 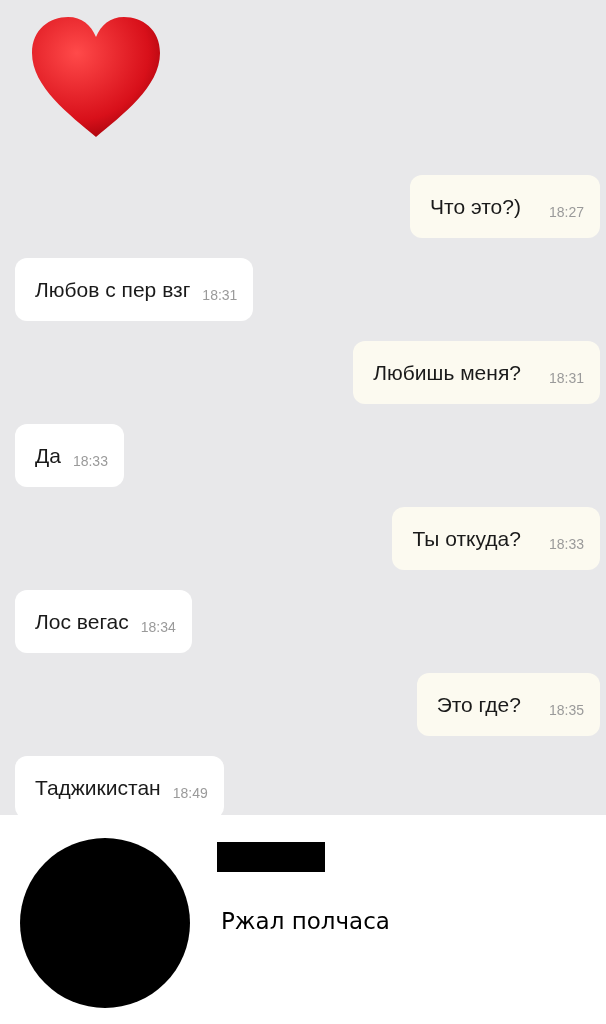 I want to click on message-time: 18:49, so click(x=190, y=792).